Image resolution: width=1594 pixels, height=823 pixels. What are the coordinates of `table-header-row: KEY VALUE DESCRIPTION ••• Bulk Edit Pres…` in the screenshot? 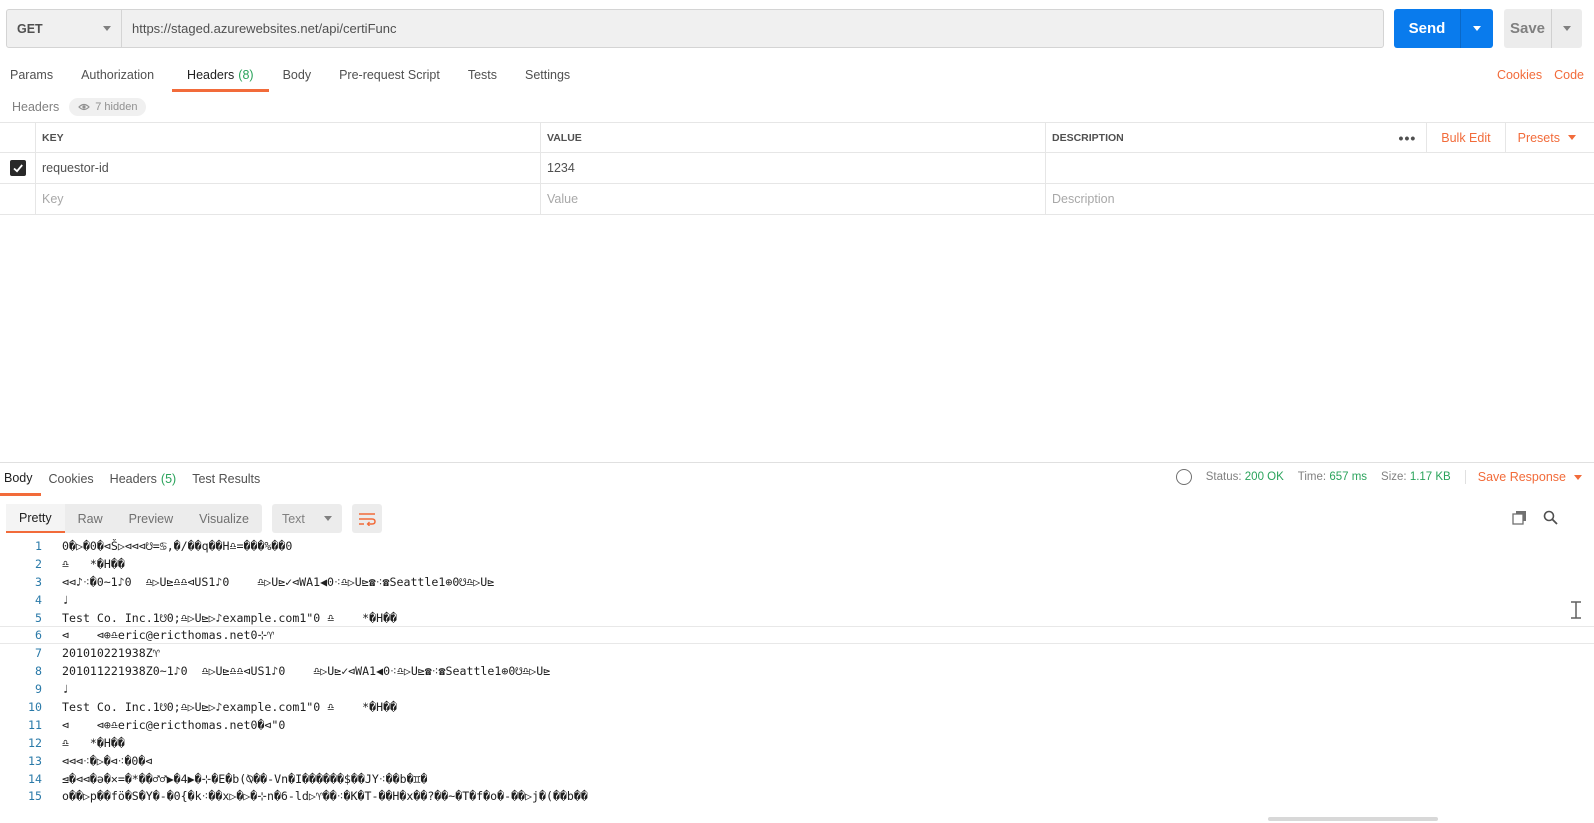 It's located at (797, 138).